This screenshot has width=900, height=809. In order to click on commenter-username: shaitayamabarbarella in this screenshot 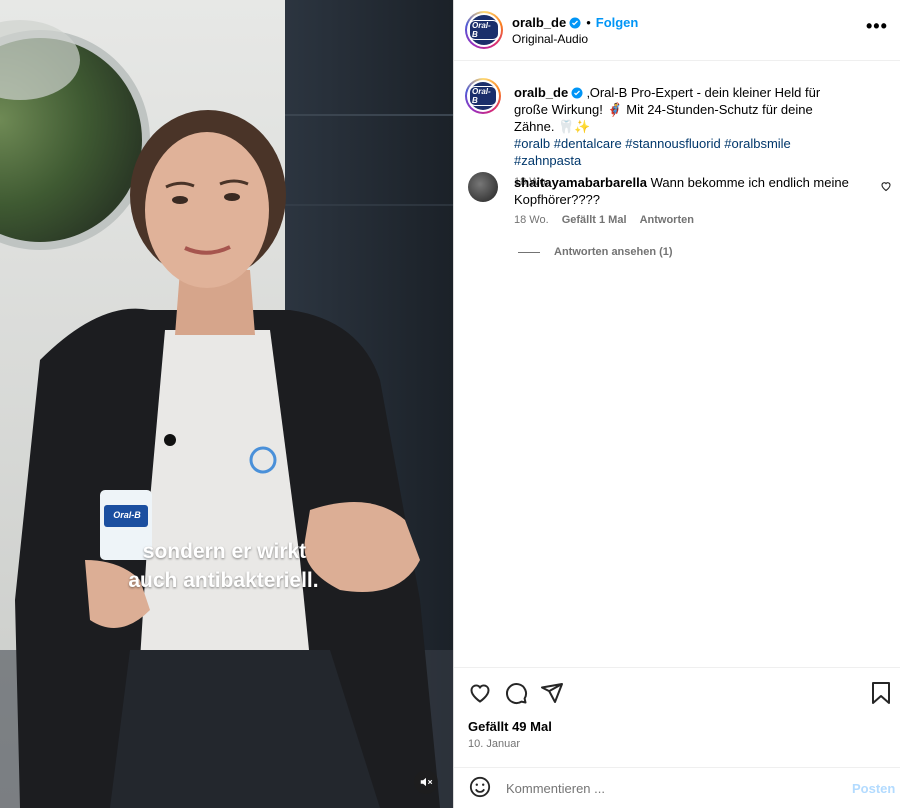, I will do `click(580, 182)`.